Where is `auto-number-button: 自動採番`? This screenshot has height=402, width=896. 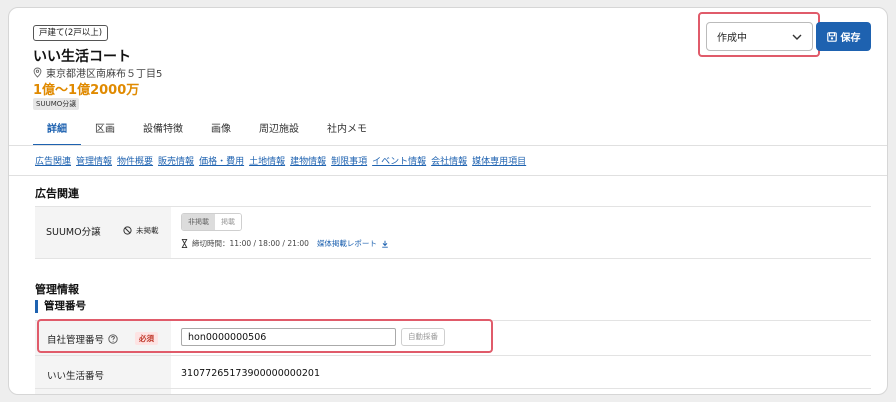
auto-number-button: 自動採番 is located at coordinates (423, 337).